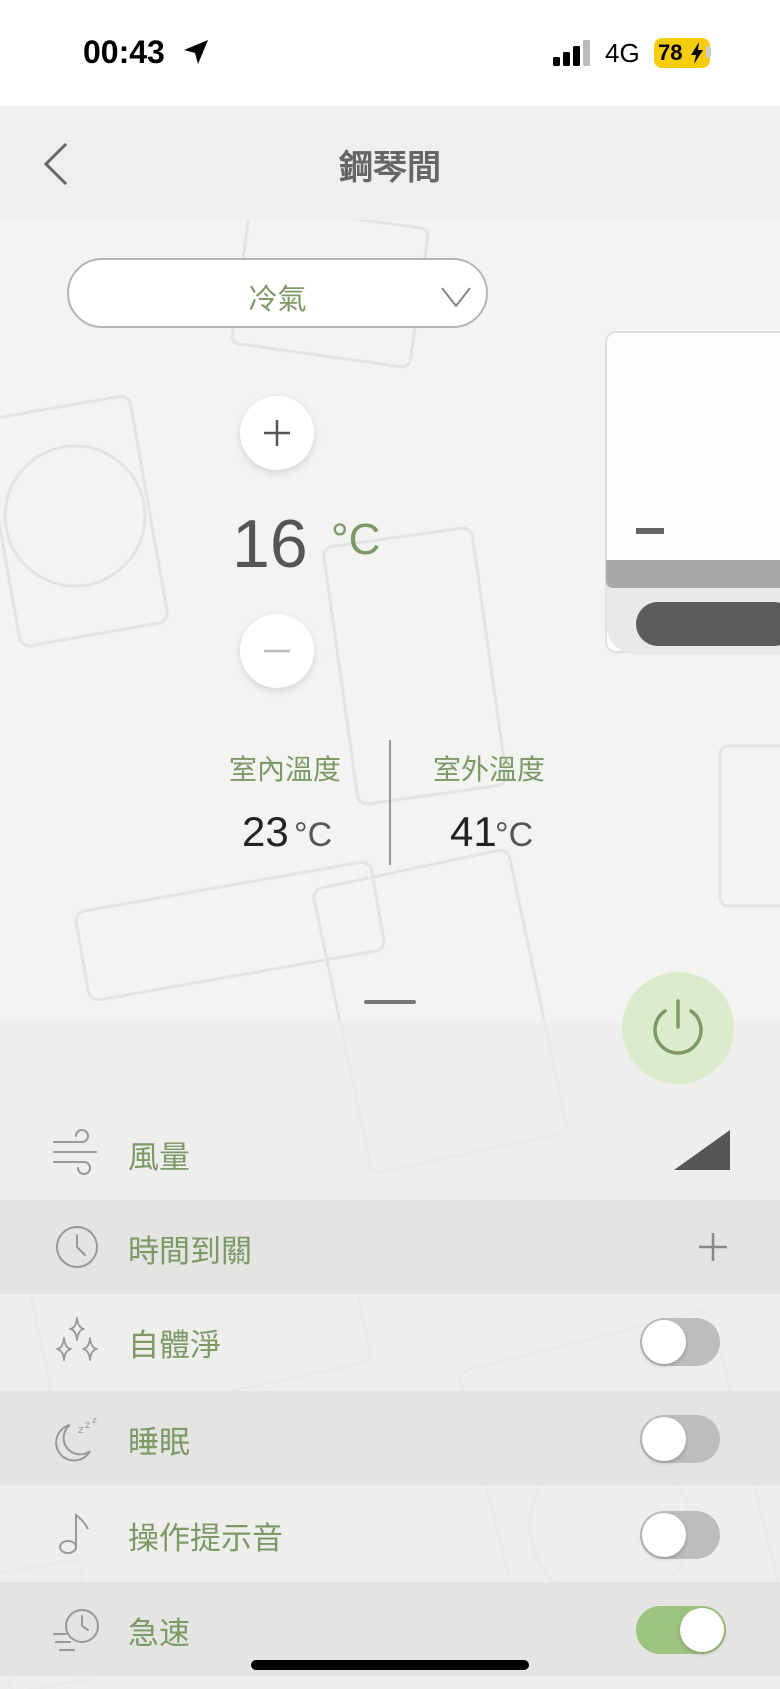  What do you see at coordinates (76, 1439) in the screenshot?
I see `moon-zzz-icon: z z z` at bounding box center [76, 1439].